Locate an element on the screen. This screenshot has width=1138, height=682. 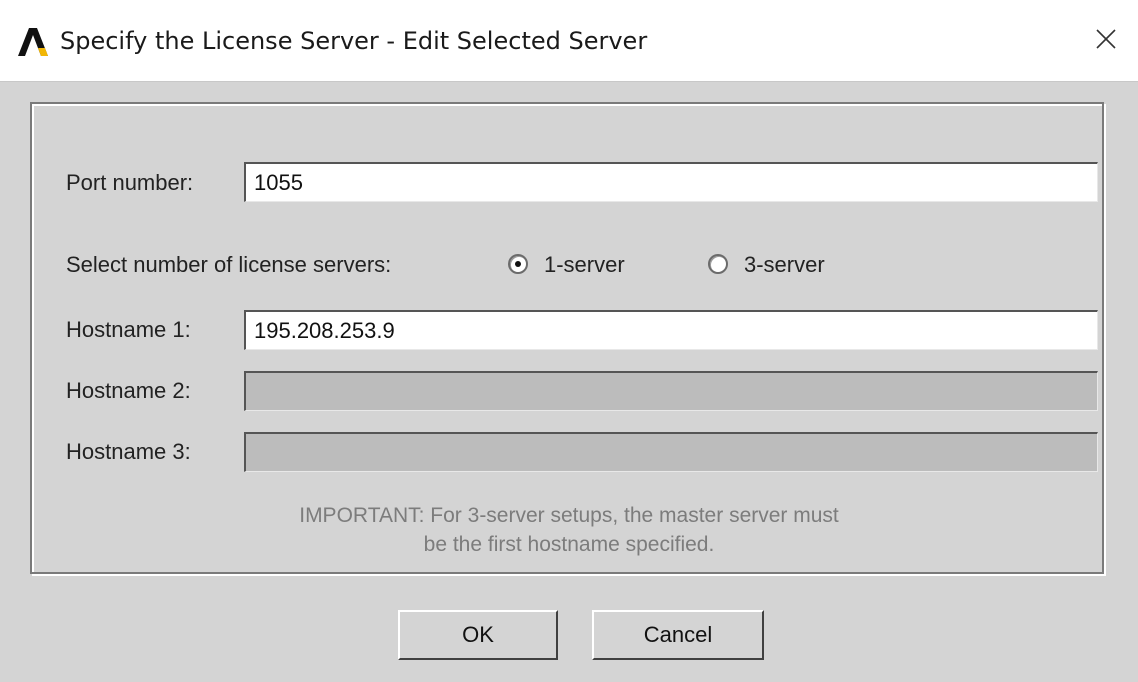
important-note-line-2: be the first hostname specified. is located at coordinates (569, 544).